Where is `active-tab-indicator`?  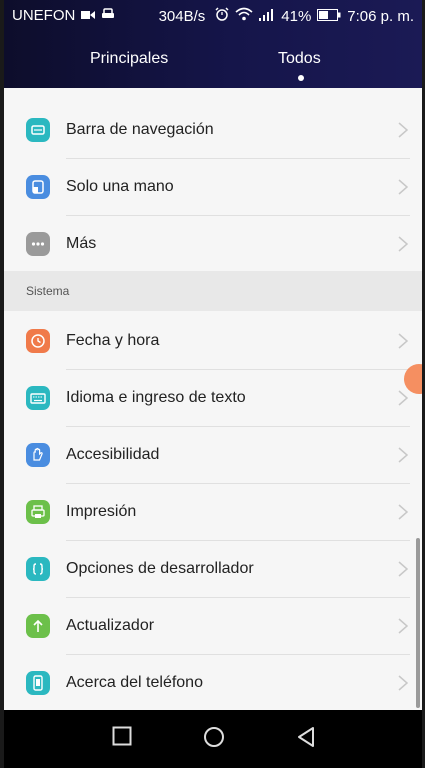 active-tab-indicator is located at coordinates (301, 78).